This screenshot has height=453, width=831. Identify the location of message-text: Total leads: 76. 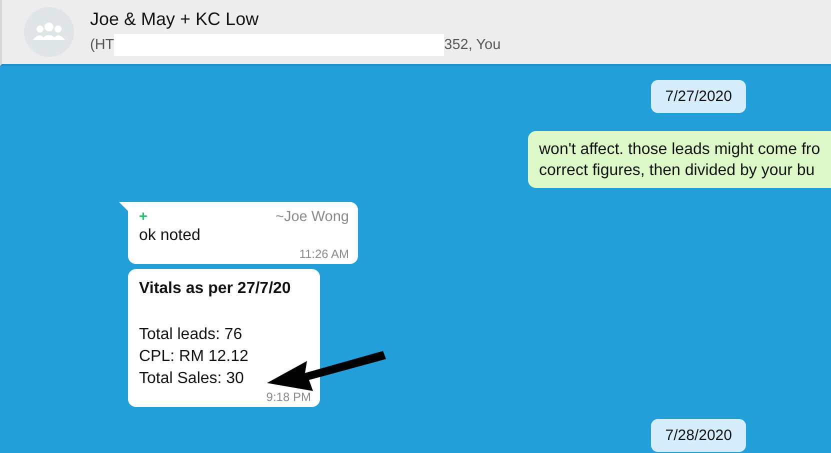
(191, 335).